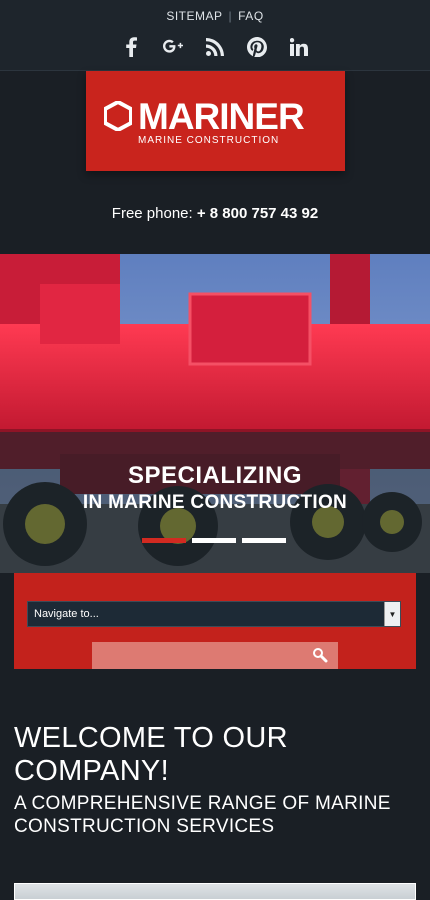 The image size is (430, 900). I want to click on search-icon, so click(320, 655).